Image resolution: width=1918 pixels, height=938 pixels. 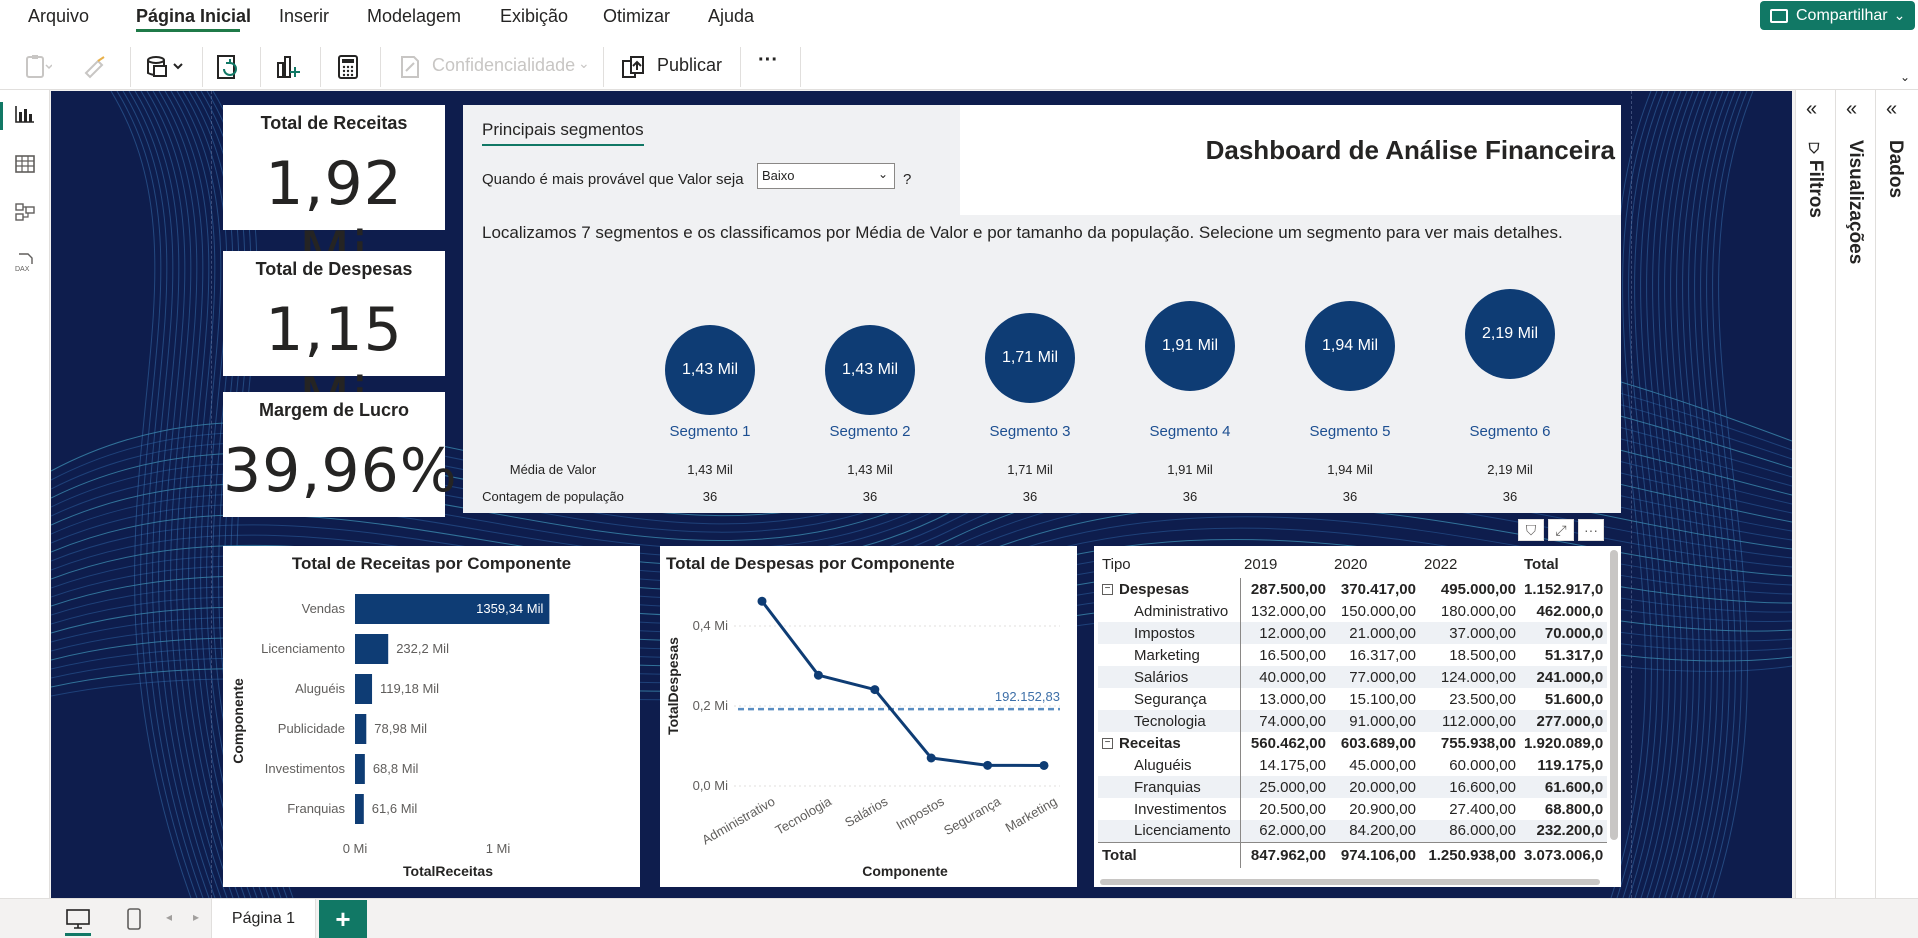 What do you see at coordinates (768, 60) in the screenshot?
I see `more-options-button: ···` at bounding box center [768, 60].